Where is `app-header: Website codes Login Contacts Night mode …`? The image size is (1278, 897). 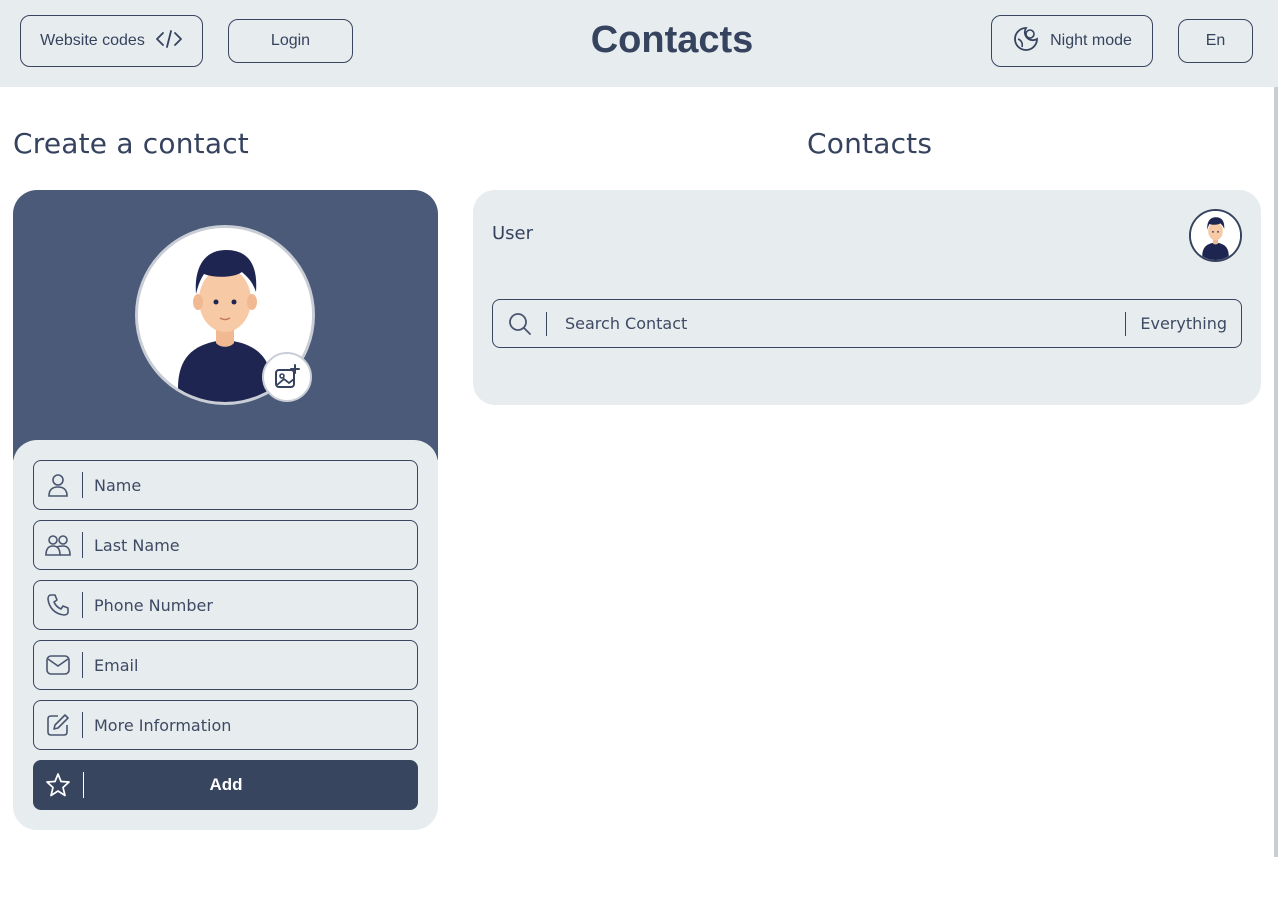
app-header: Website codes Login Contacts Night mode … is located at coordinates (639, 43).